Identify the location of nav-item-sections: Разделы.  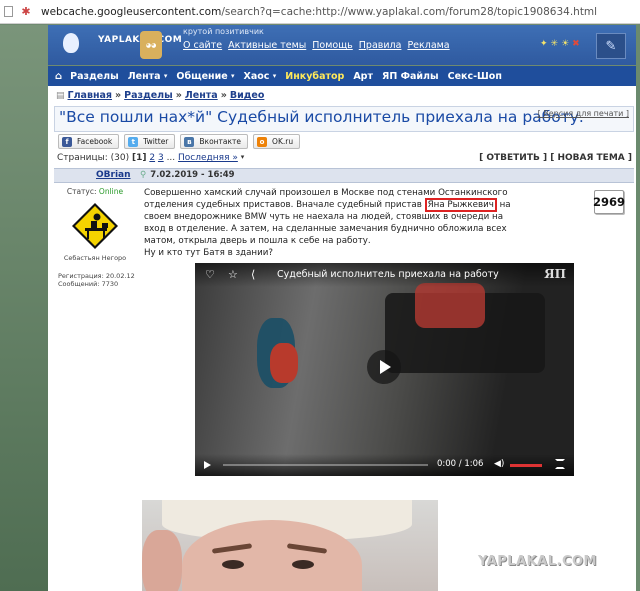
(94, 76).